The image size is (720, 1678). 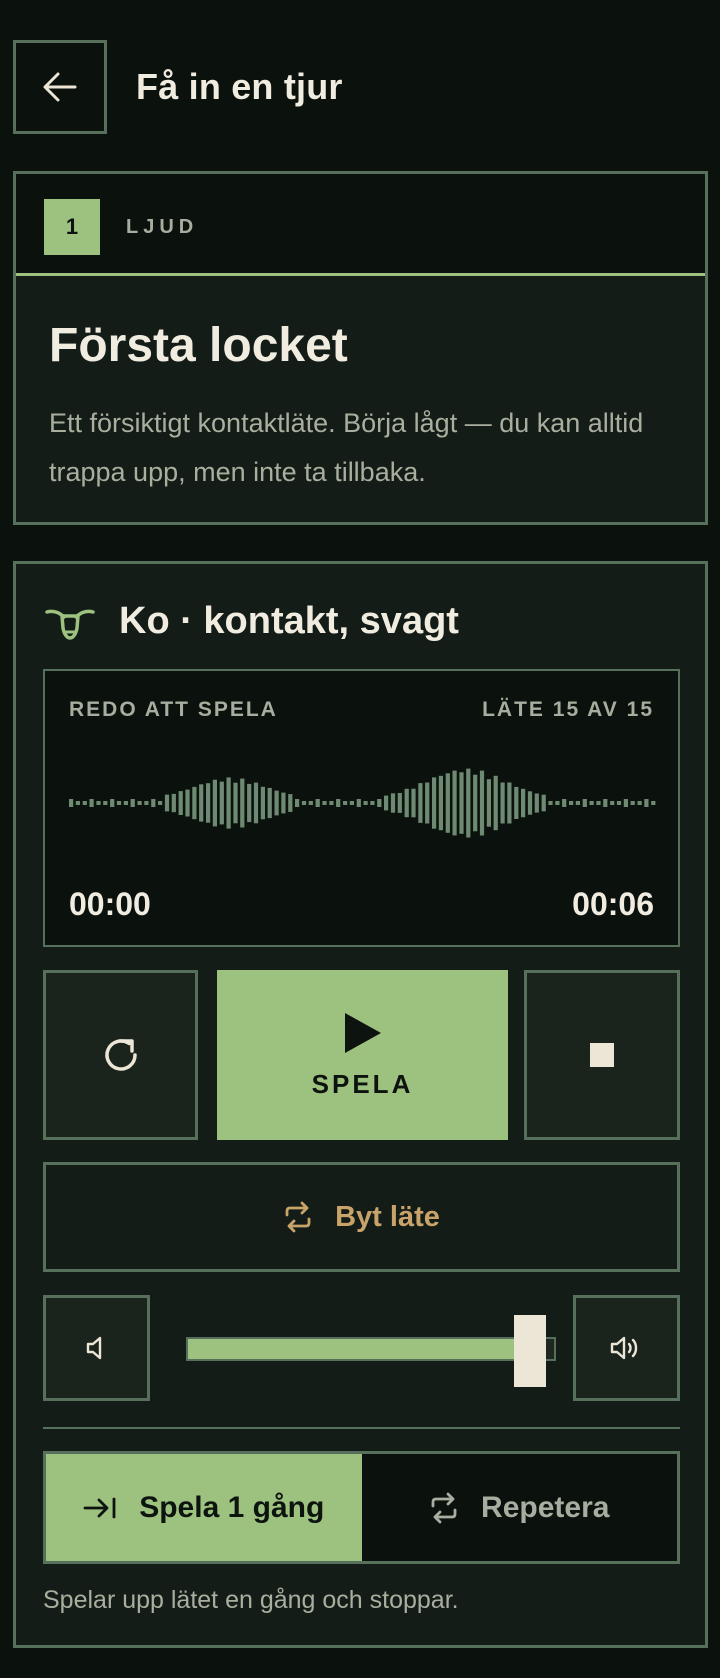 What do you see at coordinates (444, 1507) in the screenshot?
I see `repeat-icon` at bounding box center [444, 1507].